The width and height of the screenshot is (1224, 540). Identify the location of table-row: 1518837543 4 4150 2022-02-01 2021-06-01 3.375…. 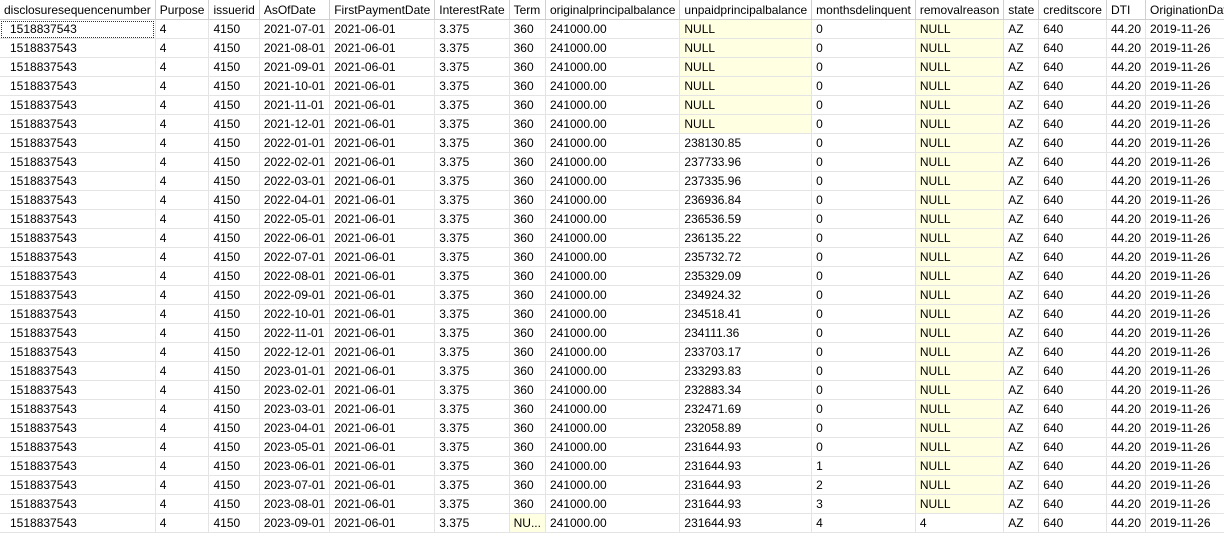
(612, 162).